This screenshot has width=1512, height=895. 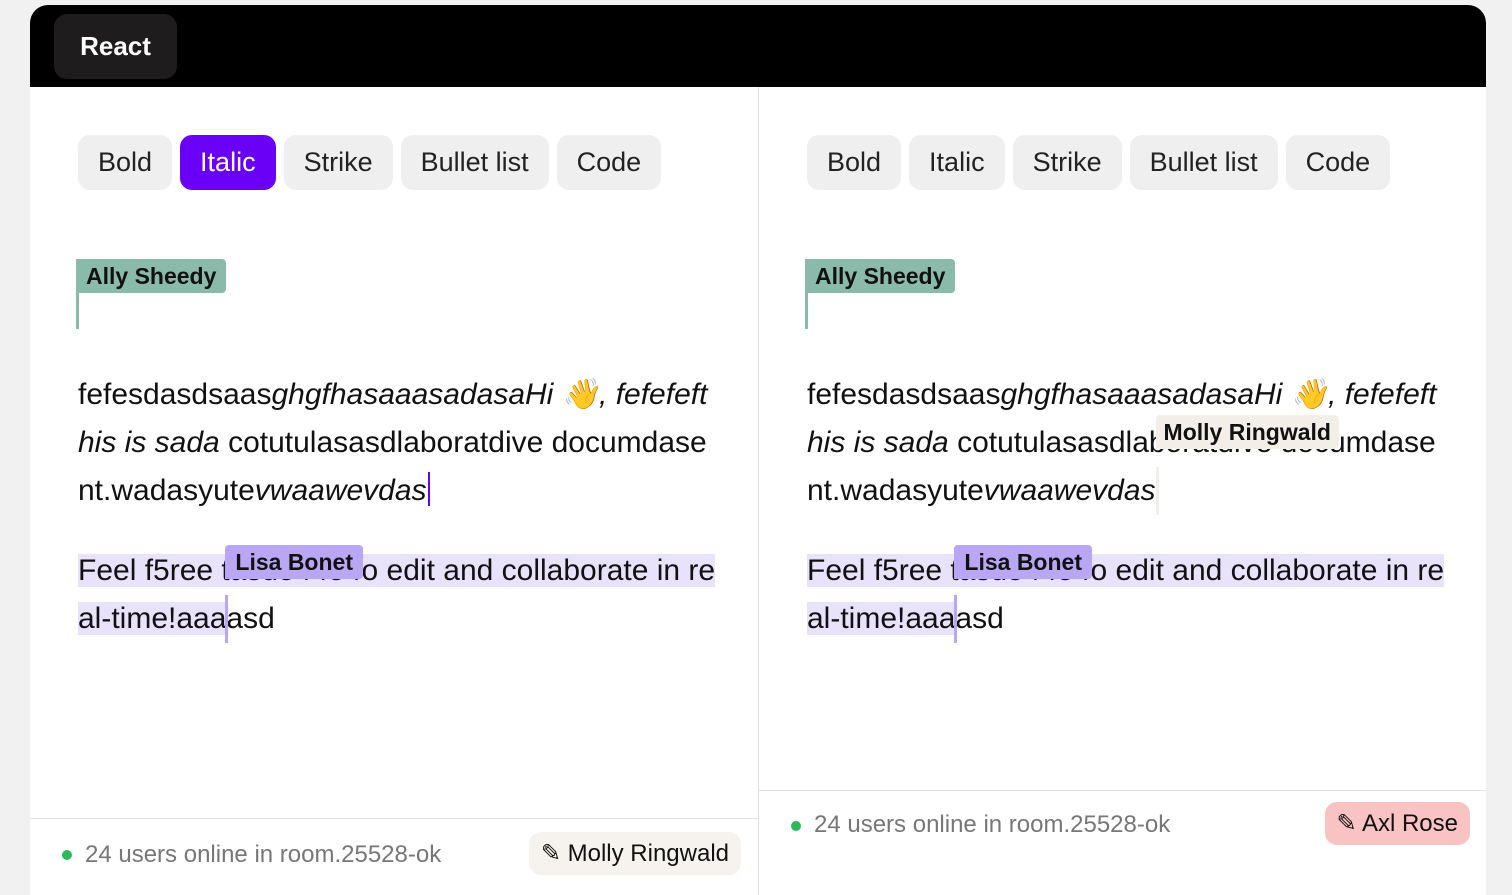 I want to click on local-text-caret, so click(x=428, y=489).